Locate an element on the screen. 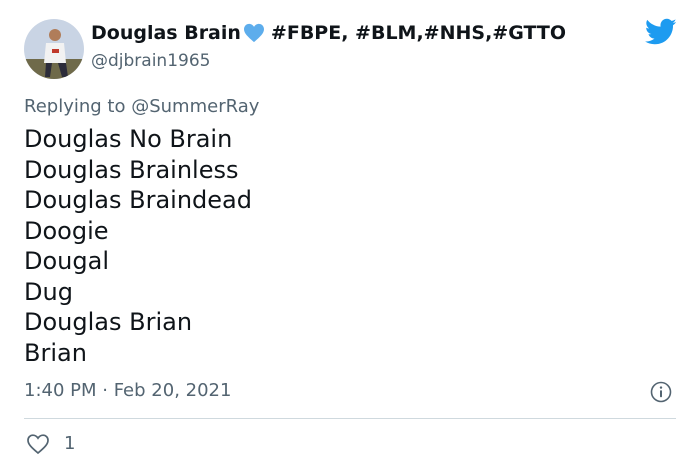  tweet-line: Dougal is located at coordinates (66, 261).